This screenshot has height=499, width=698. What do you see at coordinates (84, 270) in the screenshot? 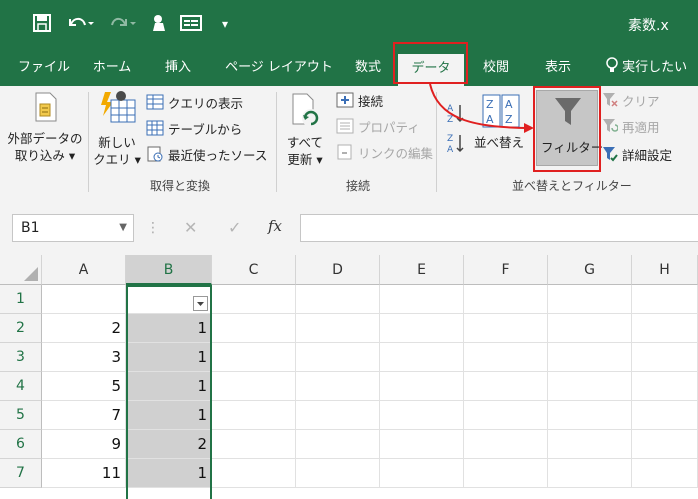
I see `column-header-a: A` at bounding box center [84, 270].